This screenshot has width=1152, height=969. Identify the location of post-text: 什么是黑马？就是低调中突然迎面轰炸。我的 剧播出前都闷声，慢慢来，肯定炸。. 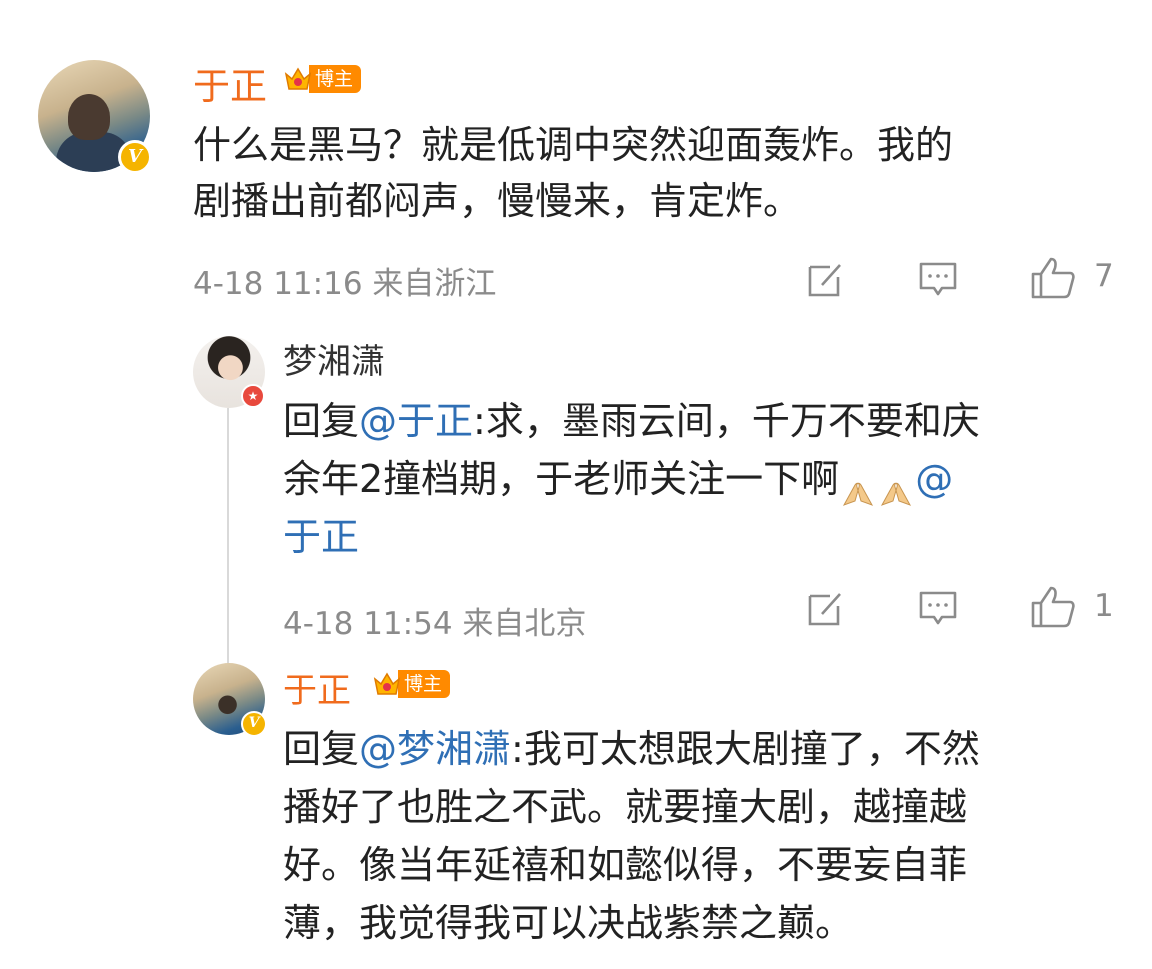
(573, 173).